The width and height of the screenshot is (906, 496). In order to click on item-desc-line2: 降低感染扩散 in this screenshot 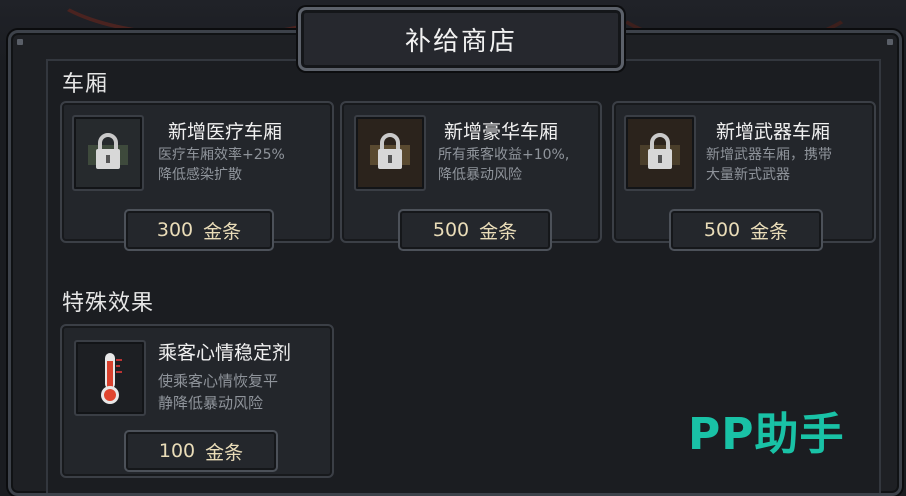, I will do `click(200, 175)`.